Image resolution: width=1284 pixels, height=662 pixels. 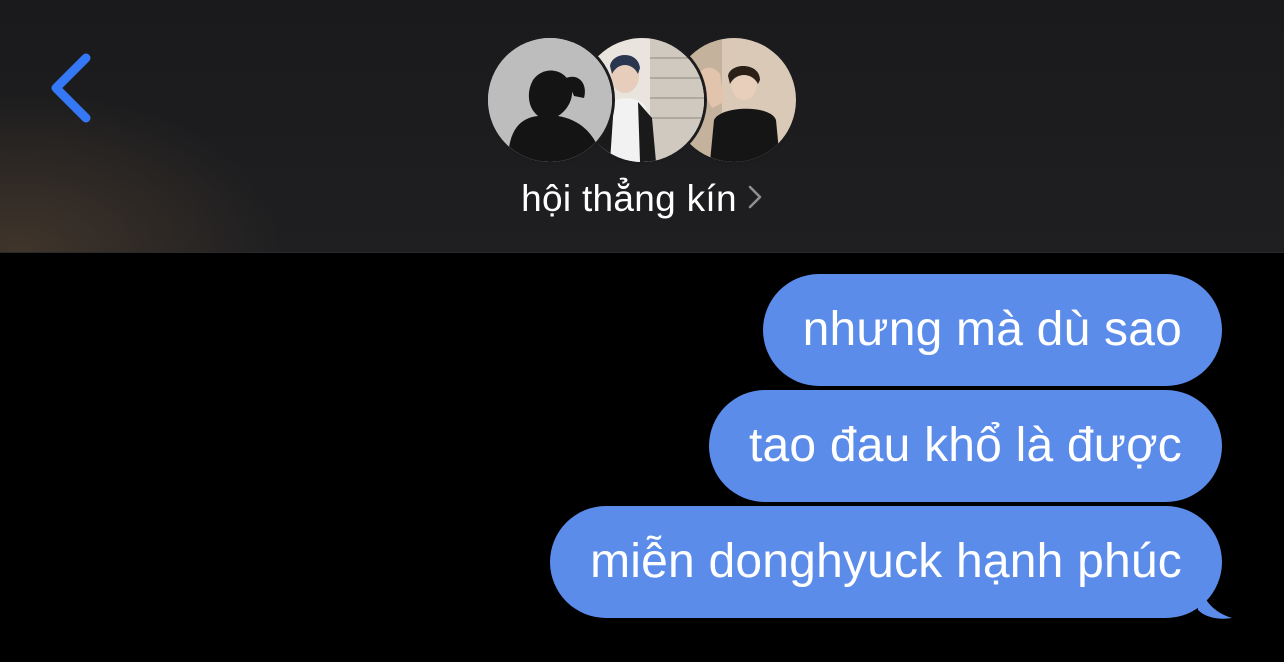 What do you see at coordinates (755, 199) in the screenshot?
I see `chevron-right-icon` at bounding box center [755, 199].